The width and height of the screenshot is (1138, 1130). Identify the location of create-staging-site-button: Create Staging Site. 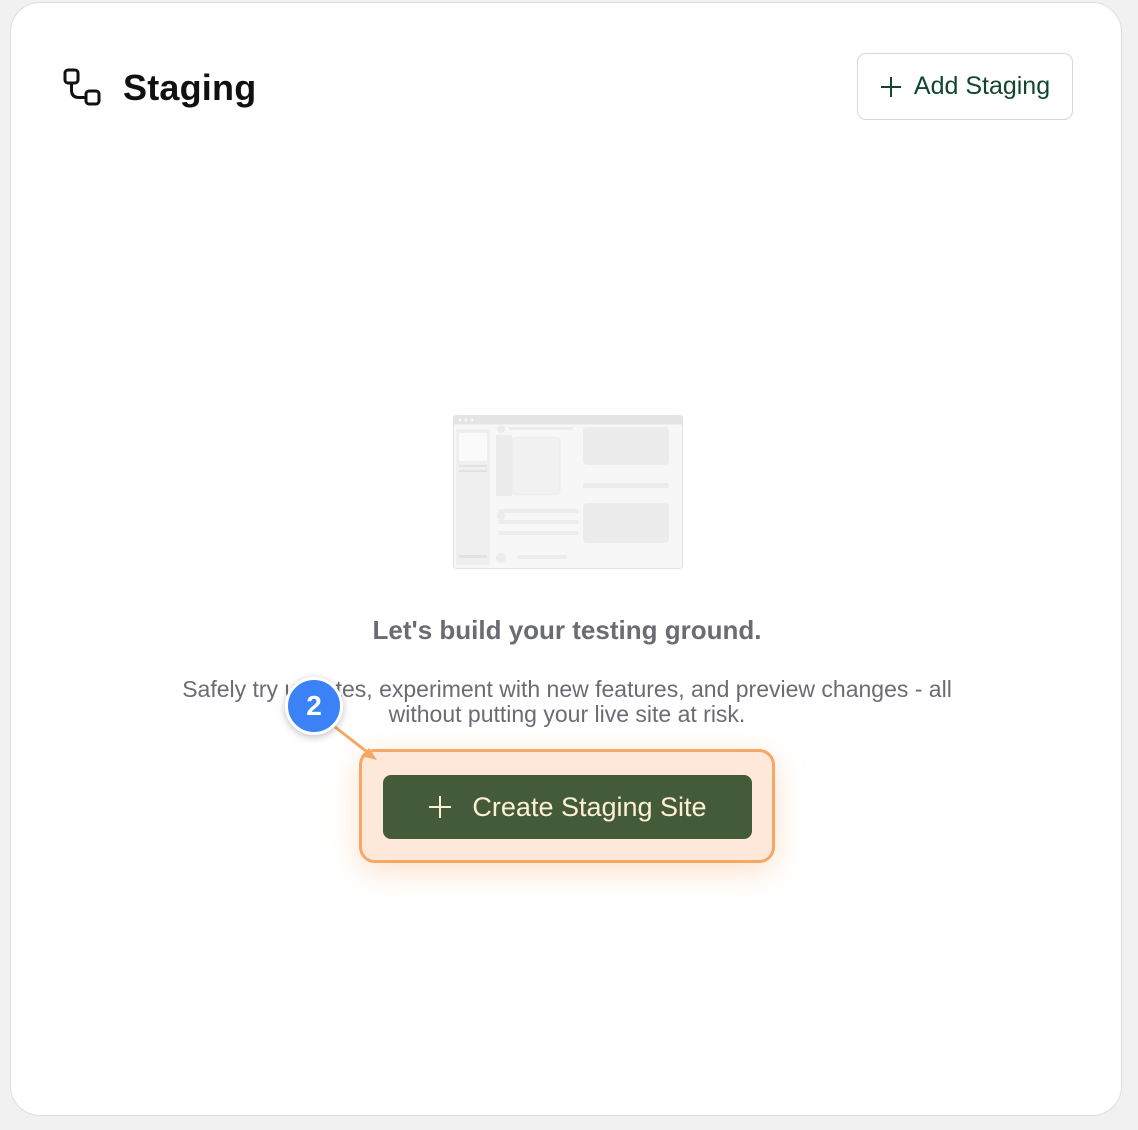
(567, 807).